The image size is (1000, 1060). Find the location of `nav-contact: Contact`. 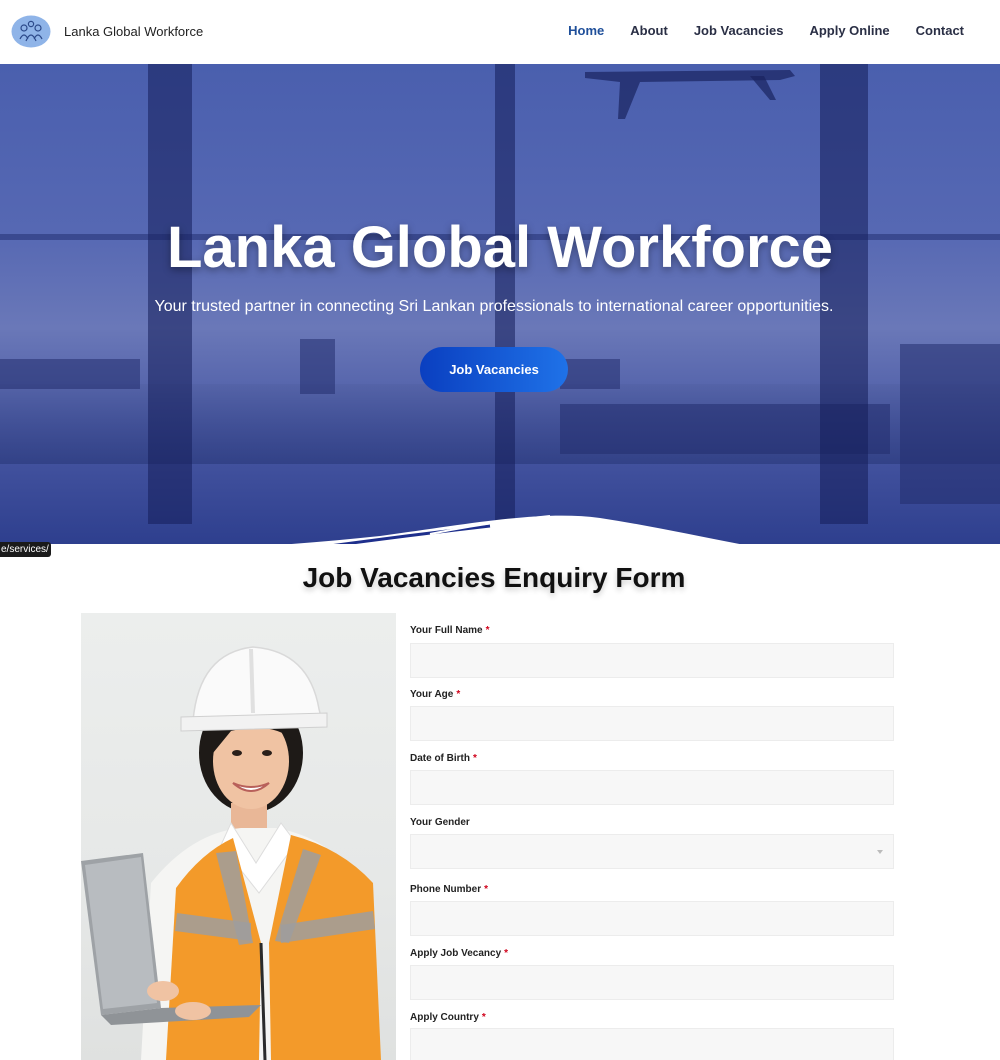

nav-contact: Contact is located at coordinates (940, 30).